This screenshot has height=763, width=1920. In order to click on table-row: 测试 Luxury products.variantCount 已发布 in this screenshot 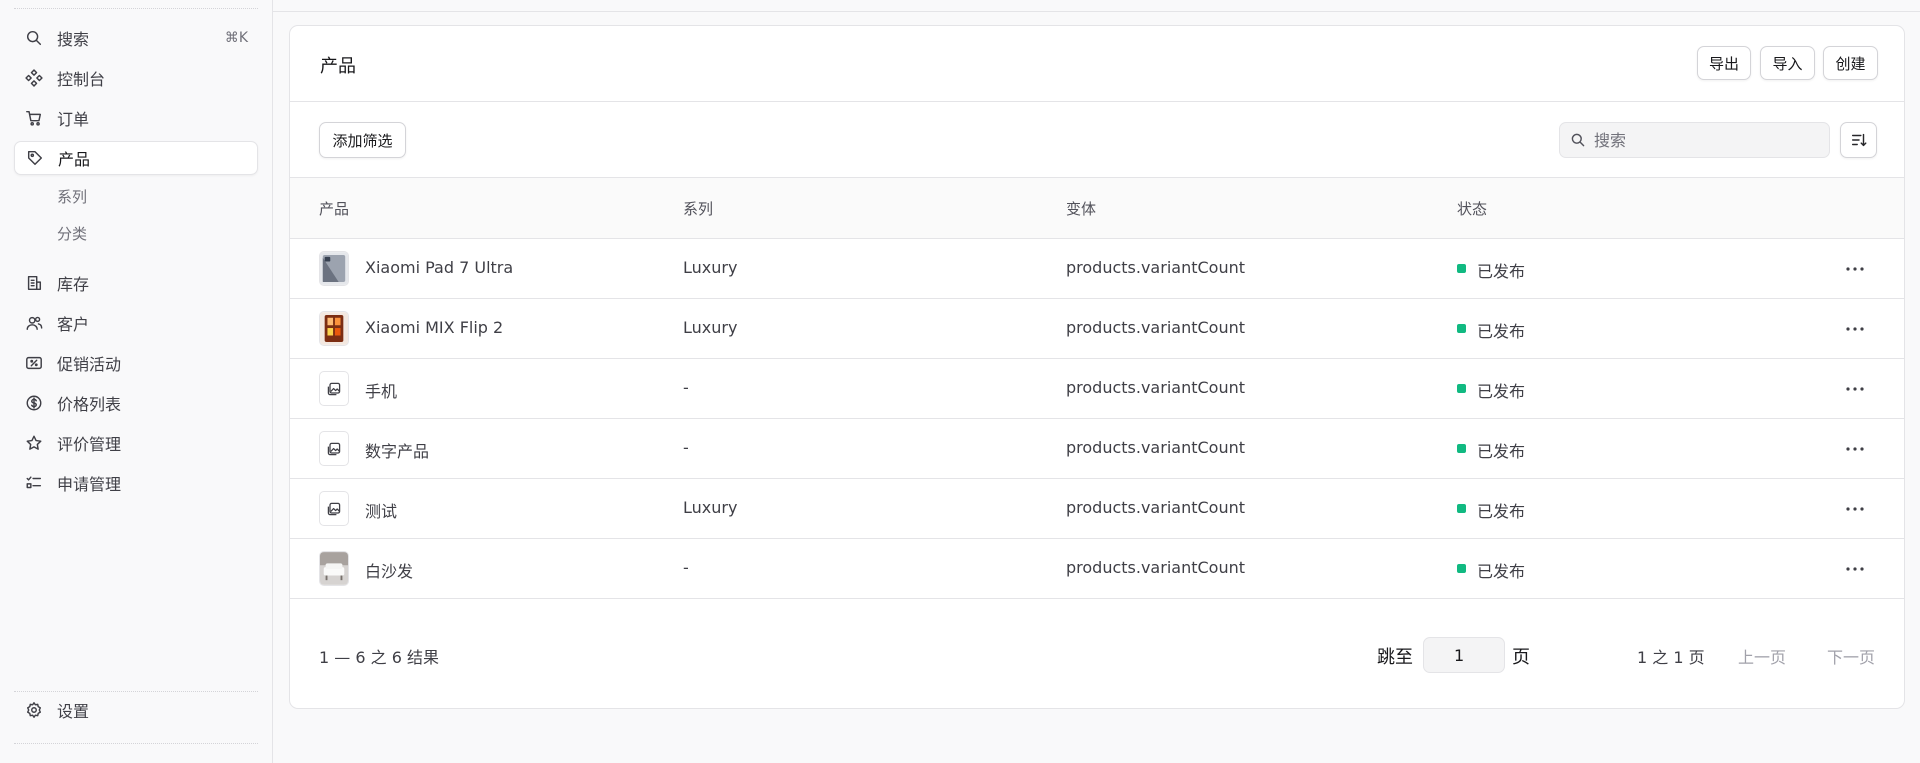, I will do `click(1097, 508)`.